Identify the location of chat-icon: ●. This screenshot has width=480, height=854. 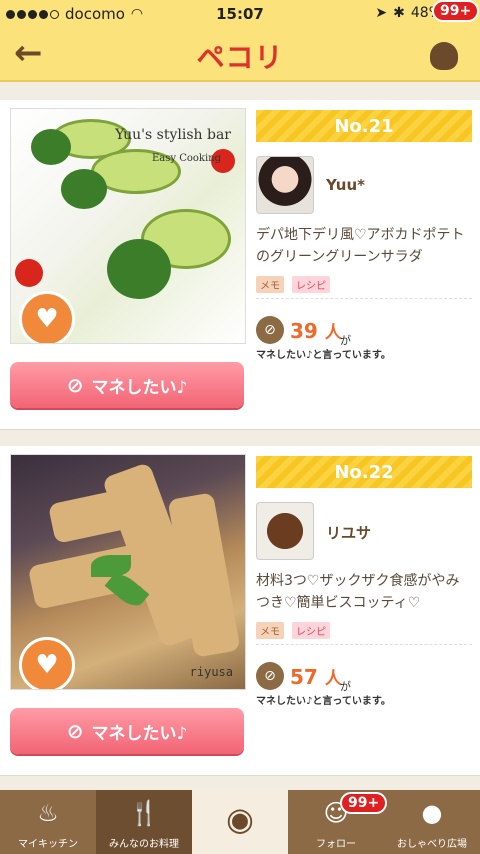
(432, 813).